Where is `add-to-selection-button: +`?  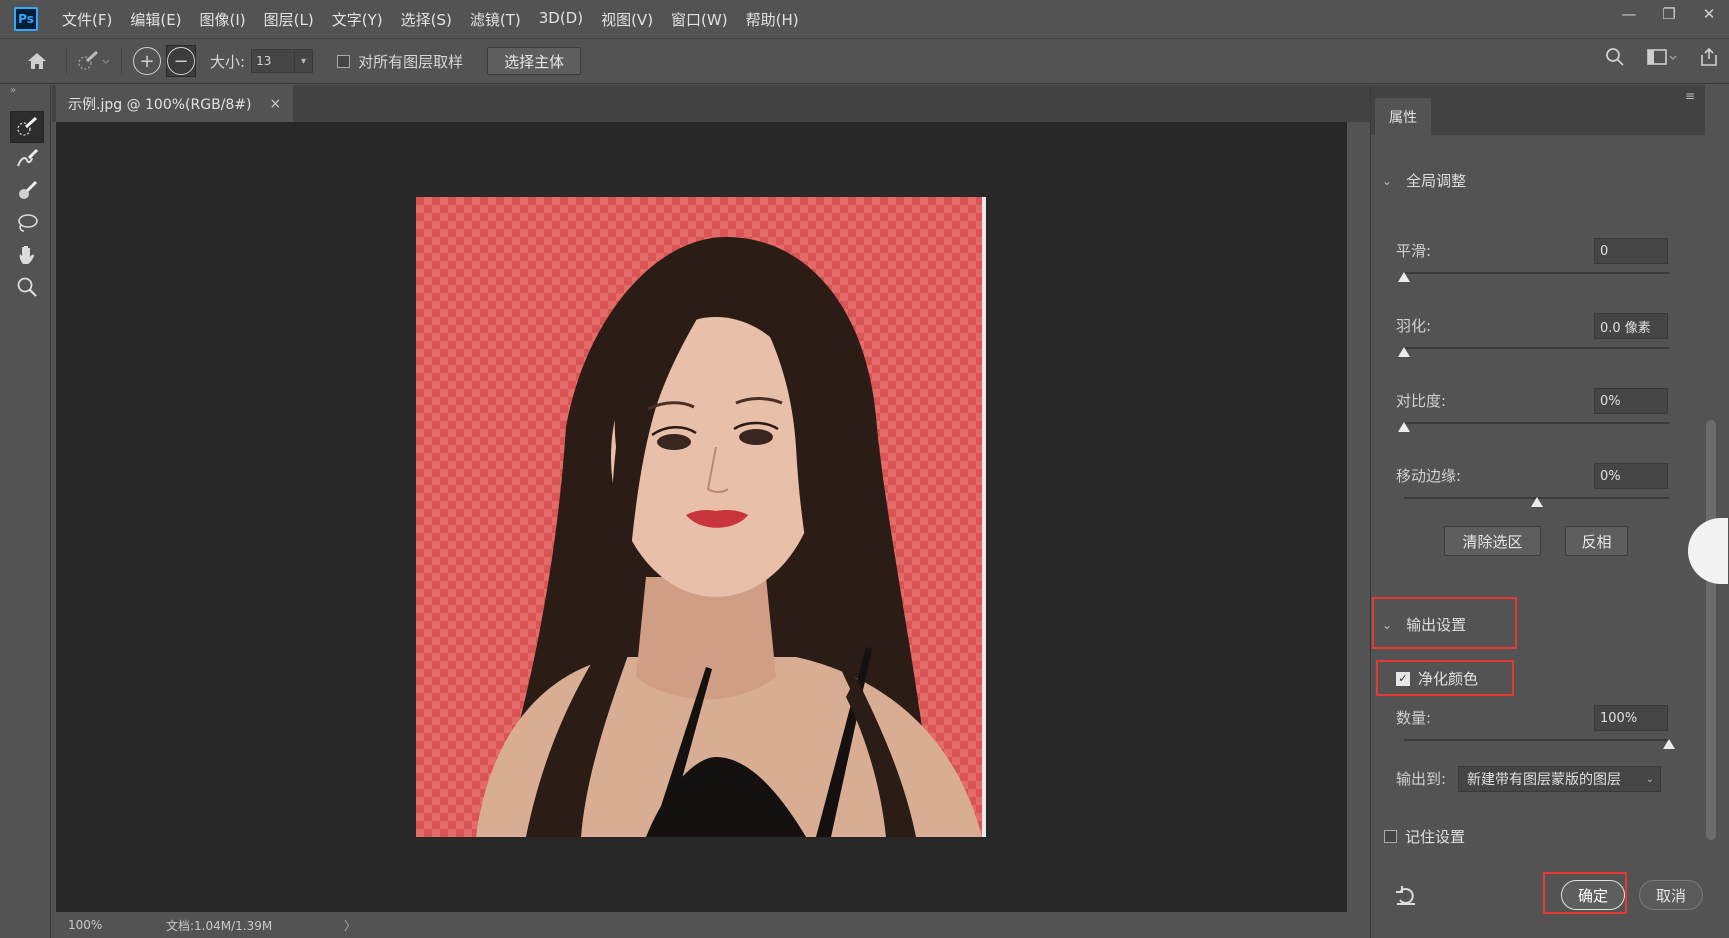
add-to-selection-button: + is located at coordinates (147, 61).